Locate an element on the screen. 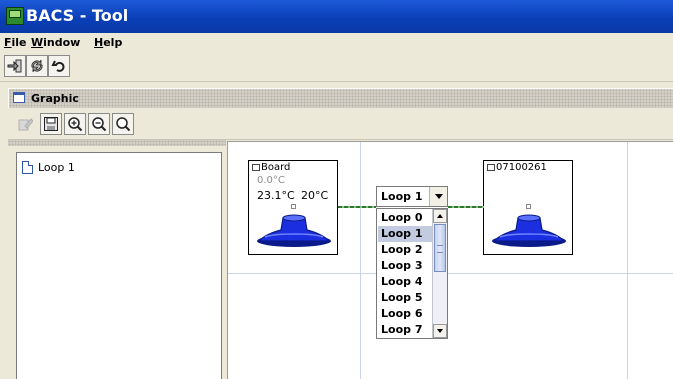  save-icon is located at coordinates (51, 124).